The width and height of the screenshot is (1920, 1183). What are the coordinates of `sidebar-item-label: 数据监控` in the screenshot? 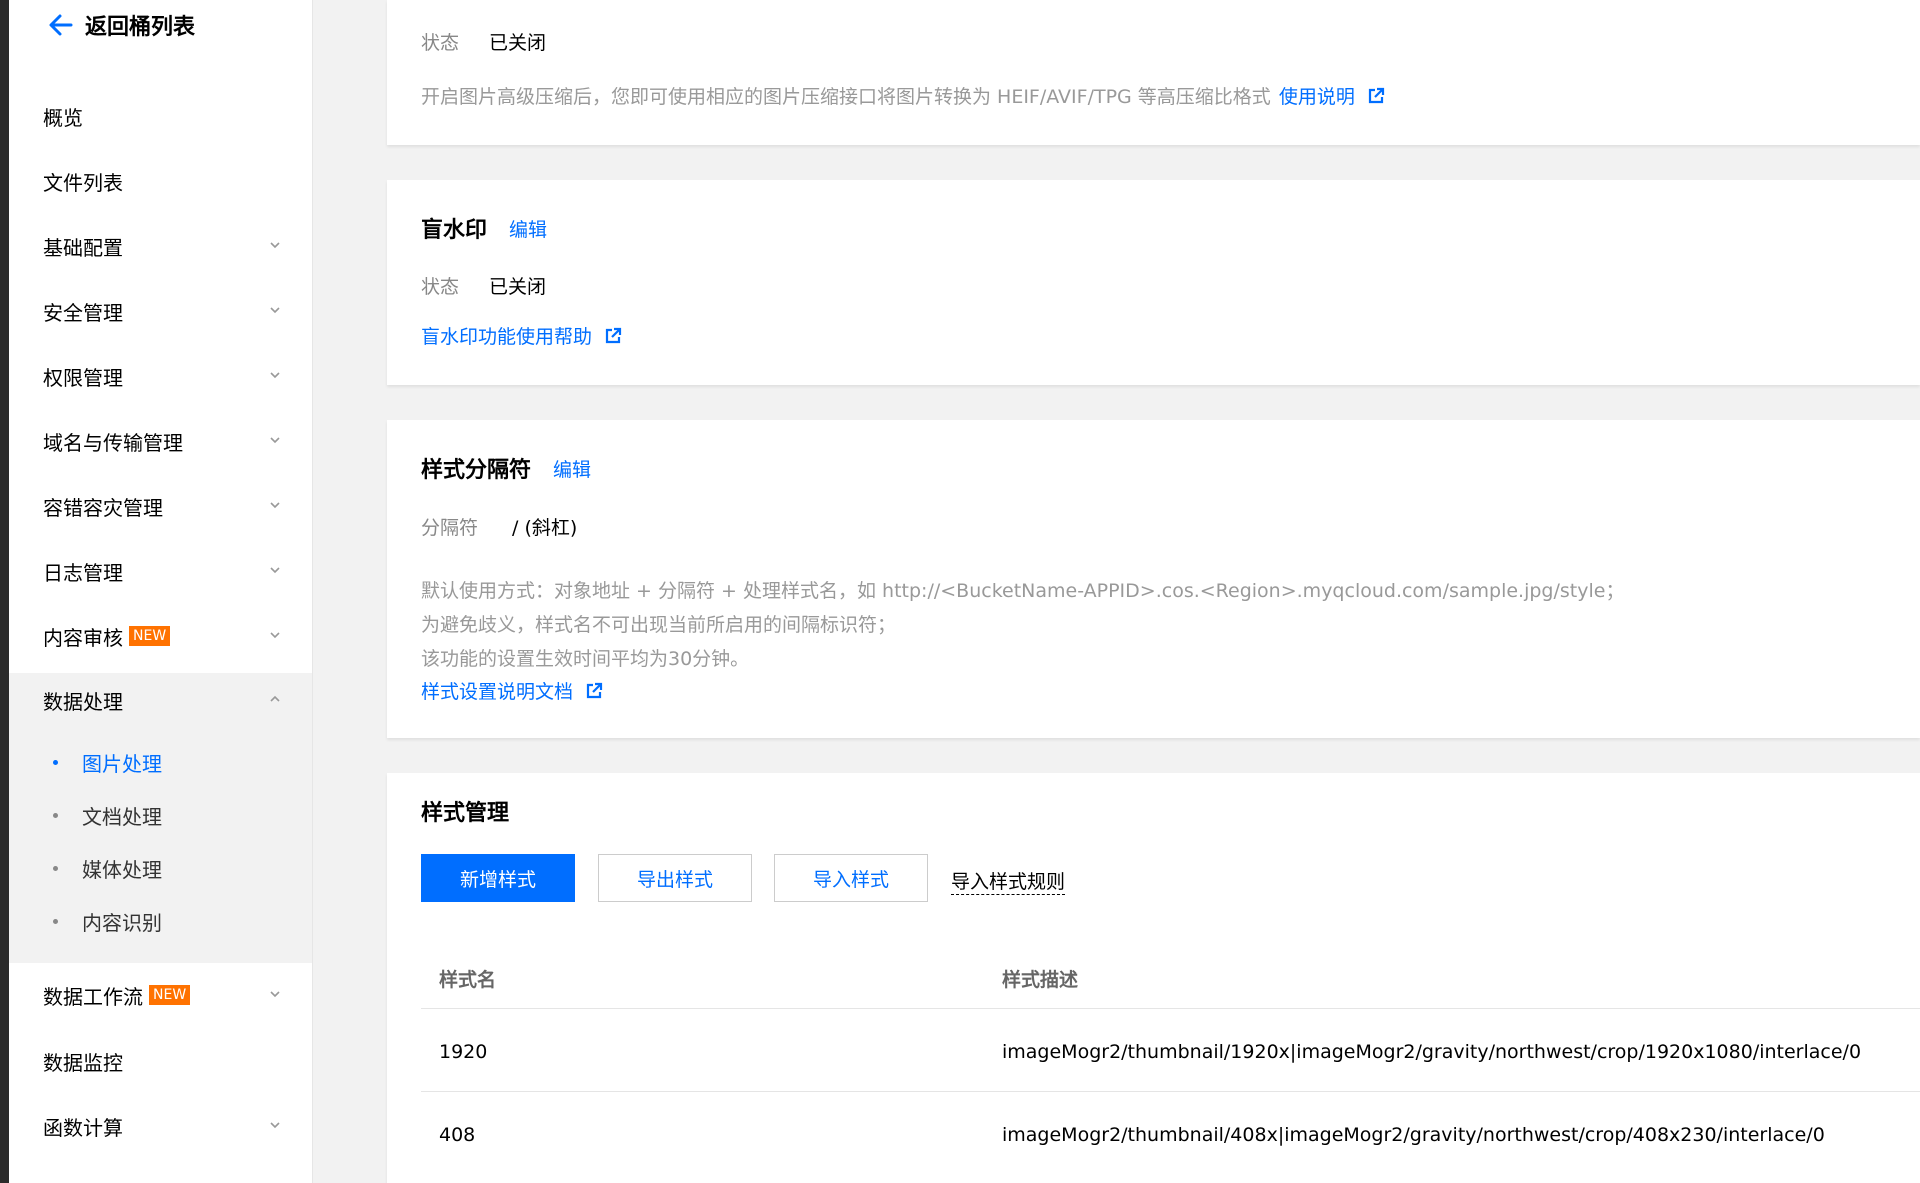 It's located at (83, 1062).